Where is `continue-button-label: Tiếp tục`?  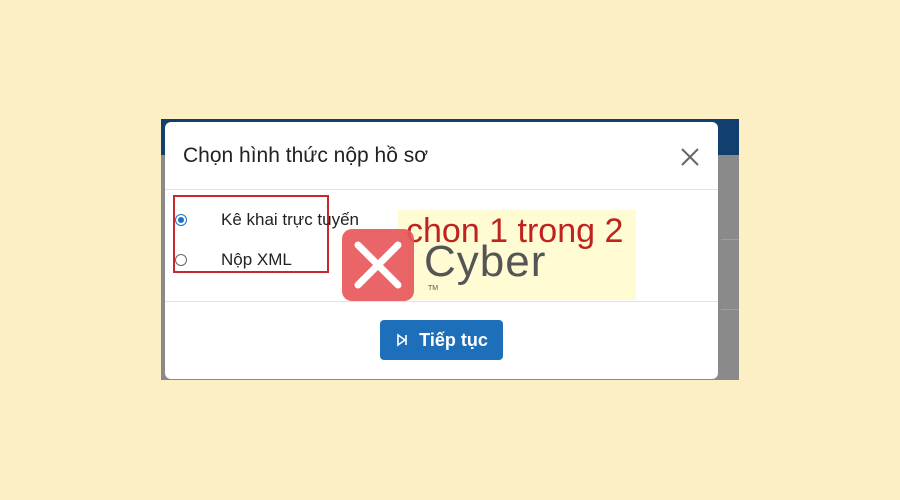 continue-button-label: Tiếp tục is located at coordinates (453, 339).